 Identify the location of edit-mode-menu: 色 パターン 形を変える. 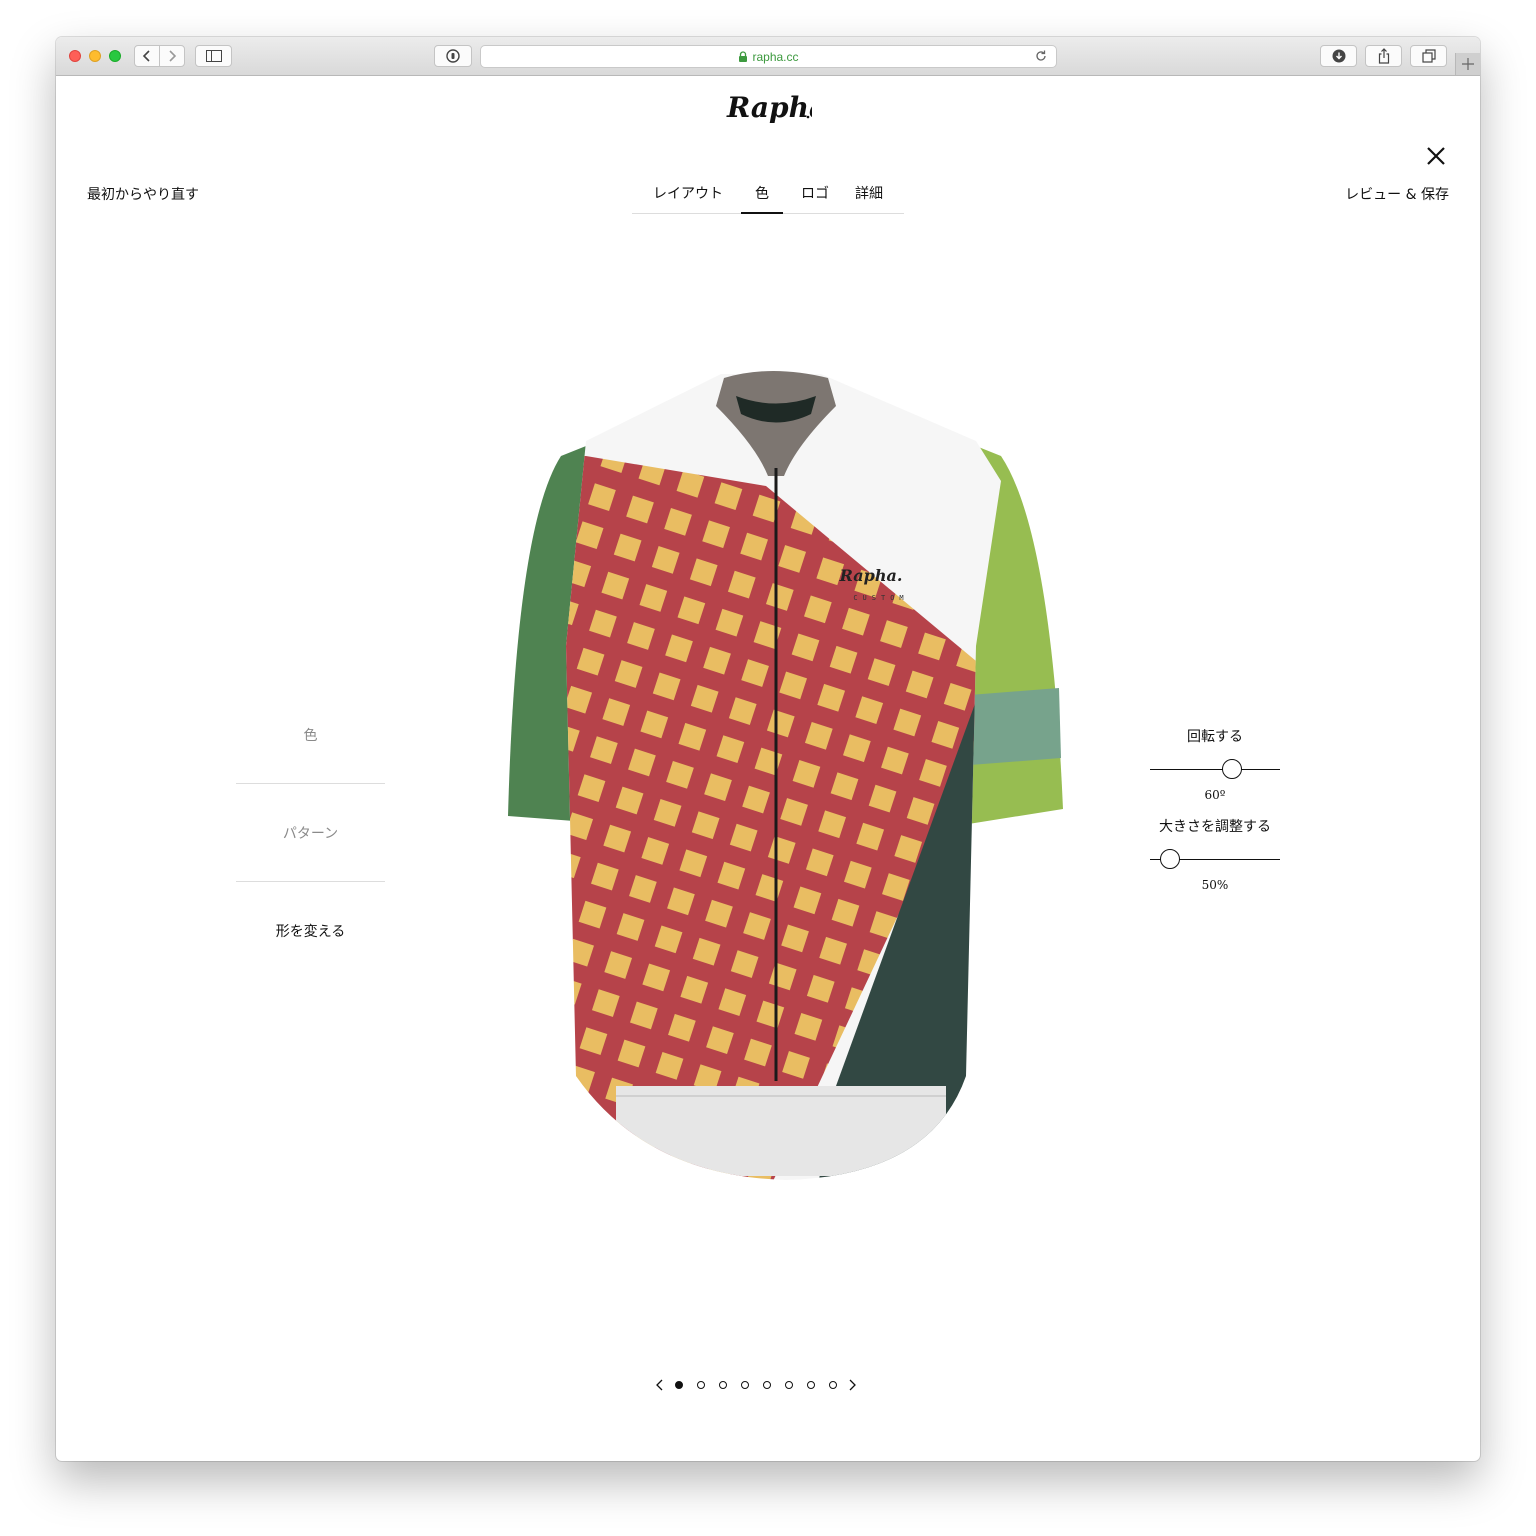
(310, 832).